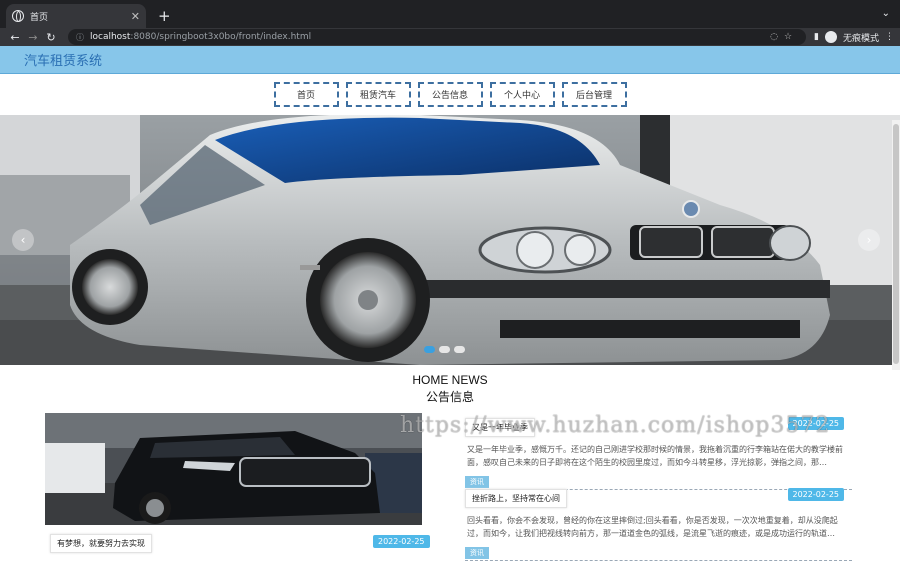 This screenshot has width=900, height=562. I want to click on news-item-title: 又是一年毕业季, so click(500, 427).